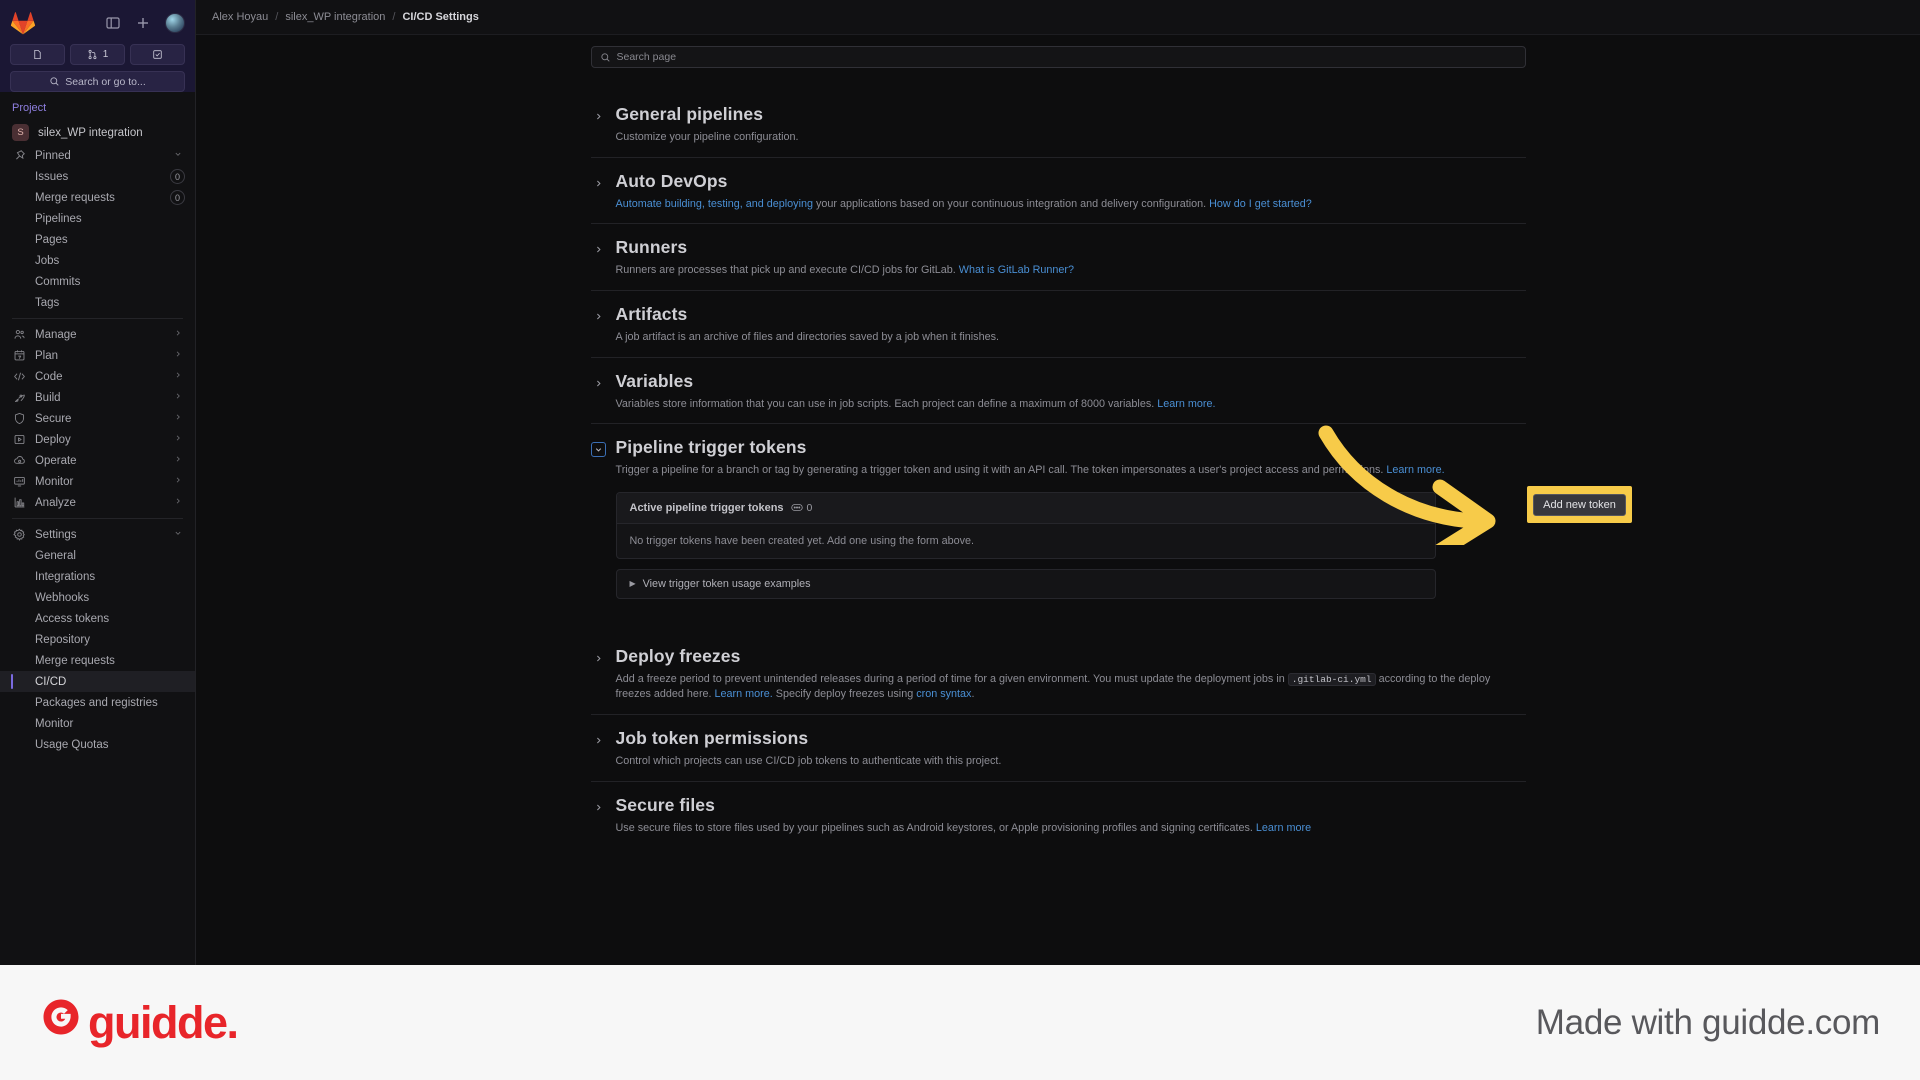 Image resolution: width=1920 pixels, height=1080 pixels. I want to click on sidebar-item-issues: Issues 0, so click(97, 176).